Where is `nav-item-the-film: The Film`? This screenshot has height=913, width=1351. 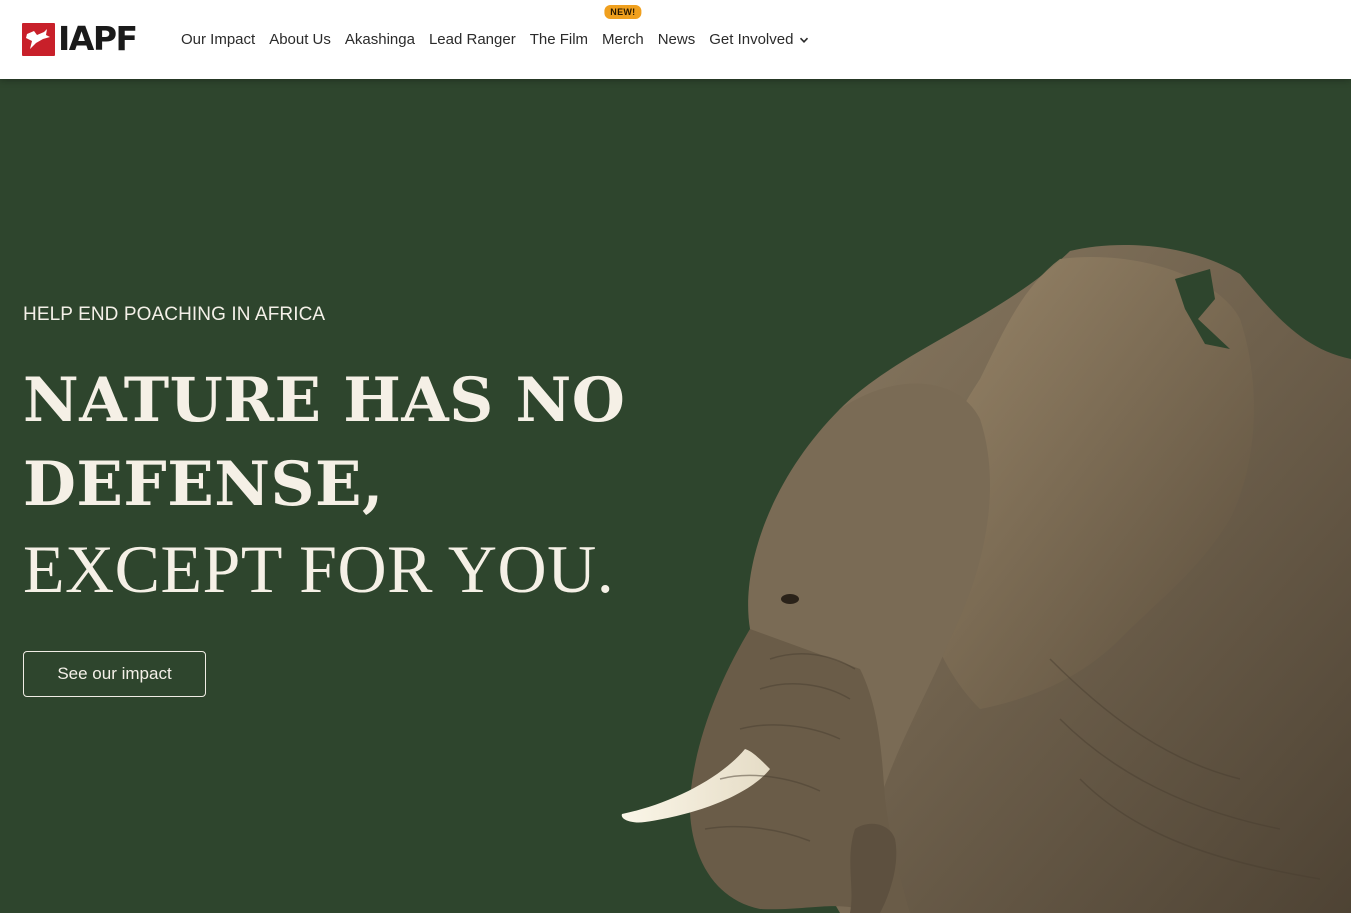 nav-item-the-film: The Film is located at coordinates (559, 39).